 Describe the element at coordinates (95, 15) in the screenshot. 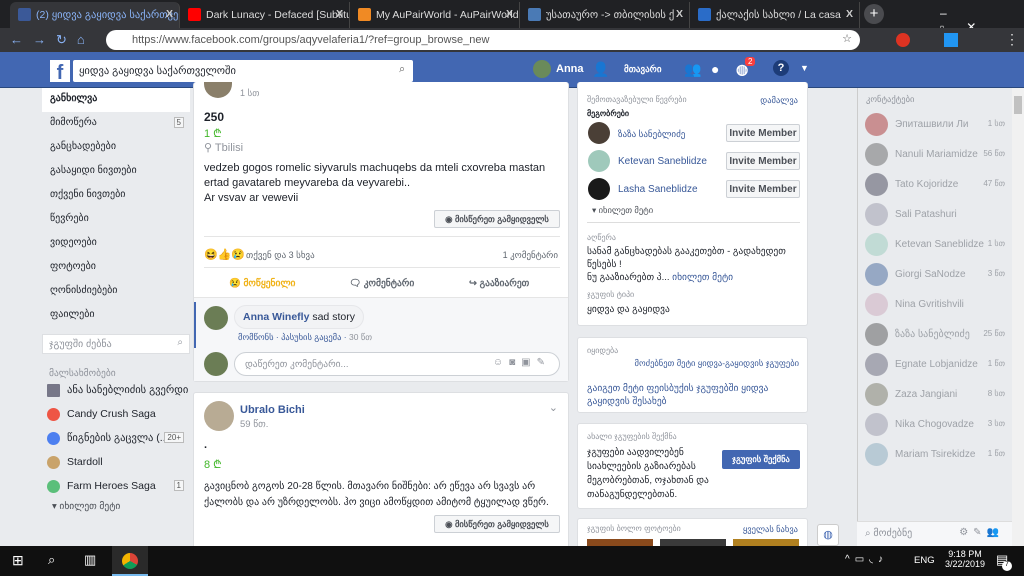

I see `tab-facebook: (2) ყიდვა გაყიდვა საქართველოშიX` at that location.